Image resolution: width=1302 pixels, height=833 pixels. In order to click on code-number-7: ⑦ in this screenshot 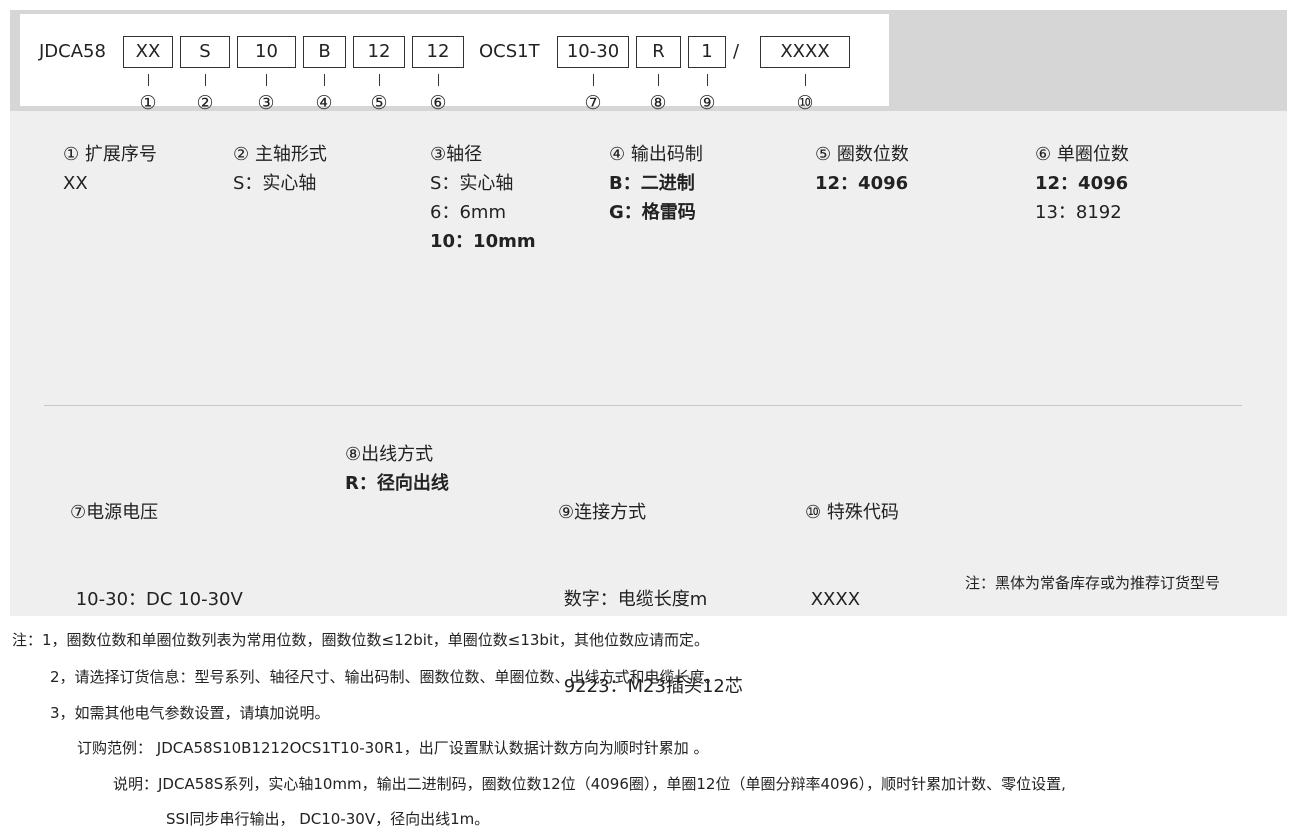, I will do `click(593, 103)`.